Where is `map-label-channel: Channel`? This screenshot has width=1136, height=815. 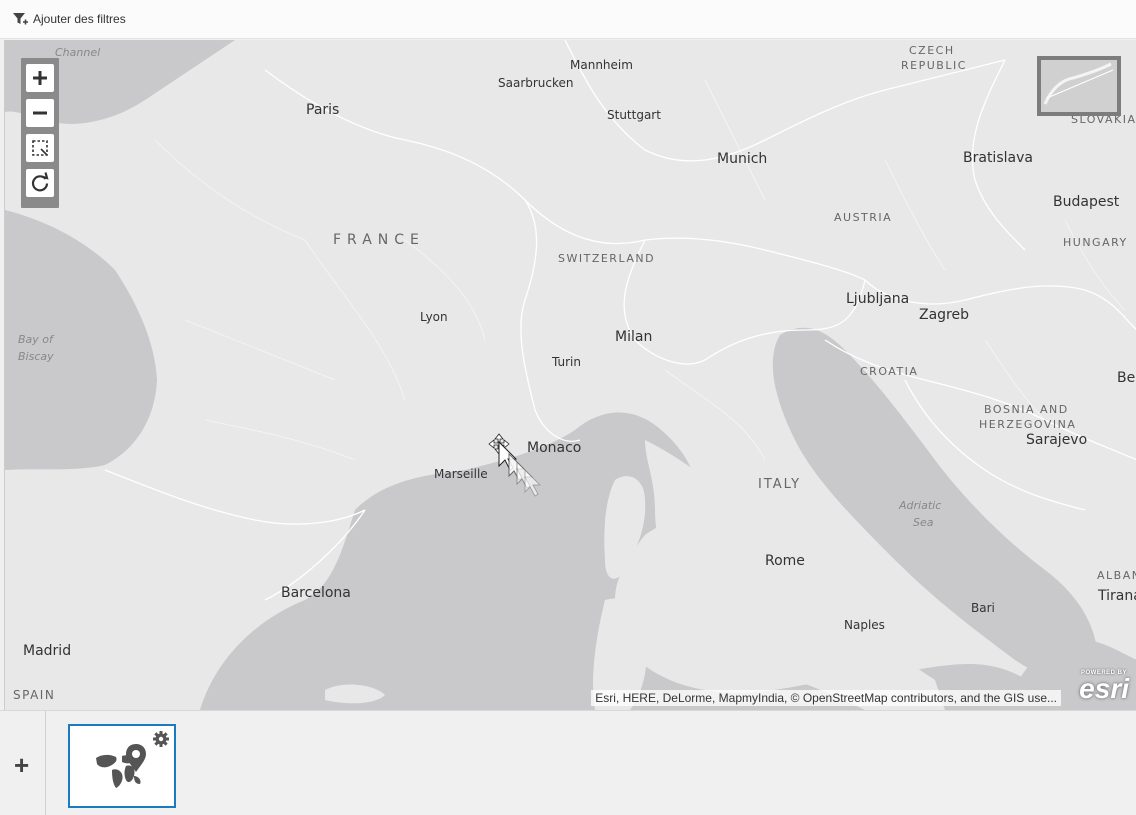
map-label-channel: Channel is located at coordinates (78, 52).